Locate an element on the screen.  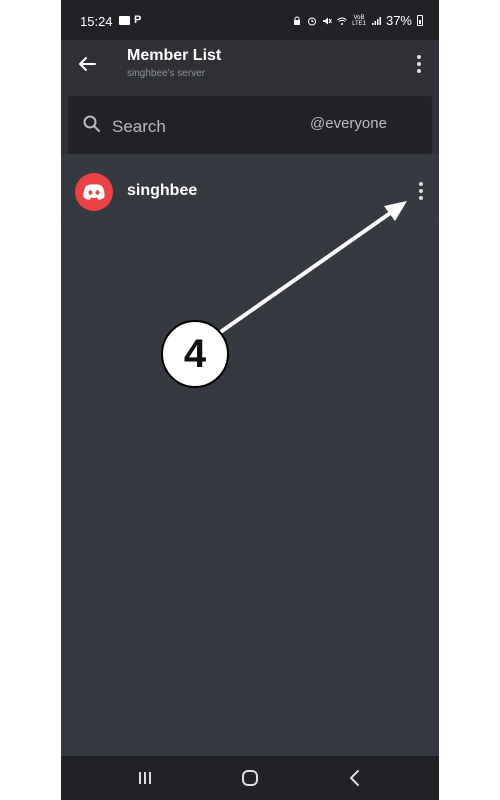
search-section: Search @everyone is located at coordinates (250, 122).